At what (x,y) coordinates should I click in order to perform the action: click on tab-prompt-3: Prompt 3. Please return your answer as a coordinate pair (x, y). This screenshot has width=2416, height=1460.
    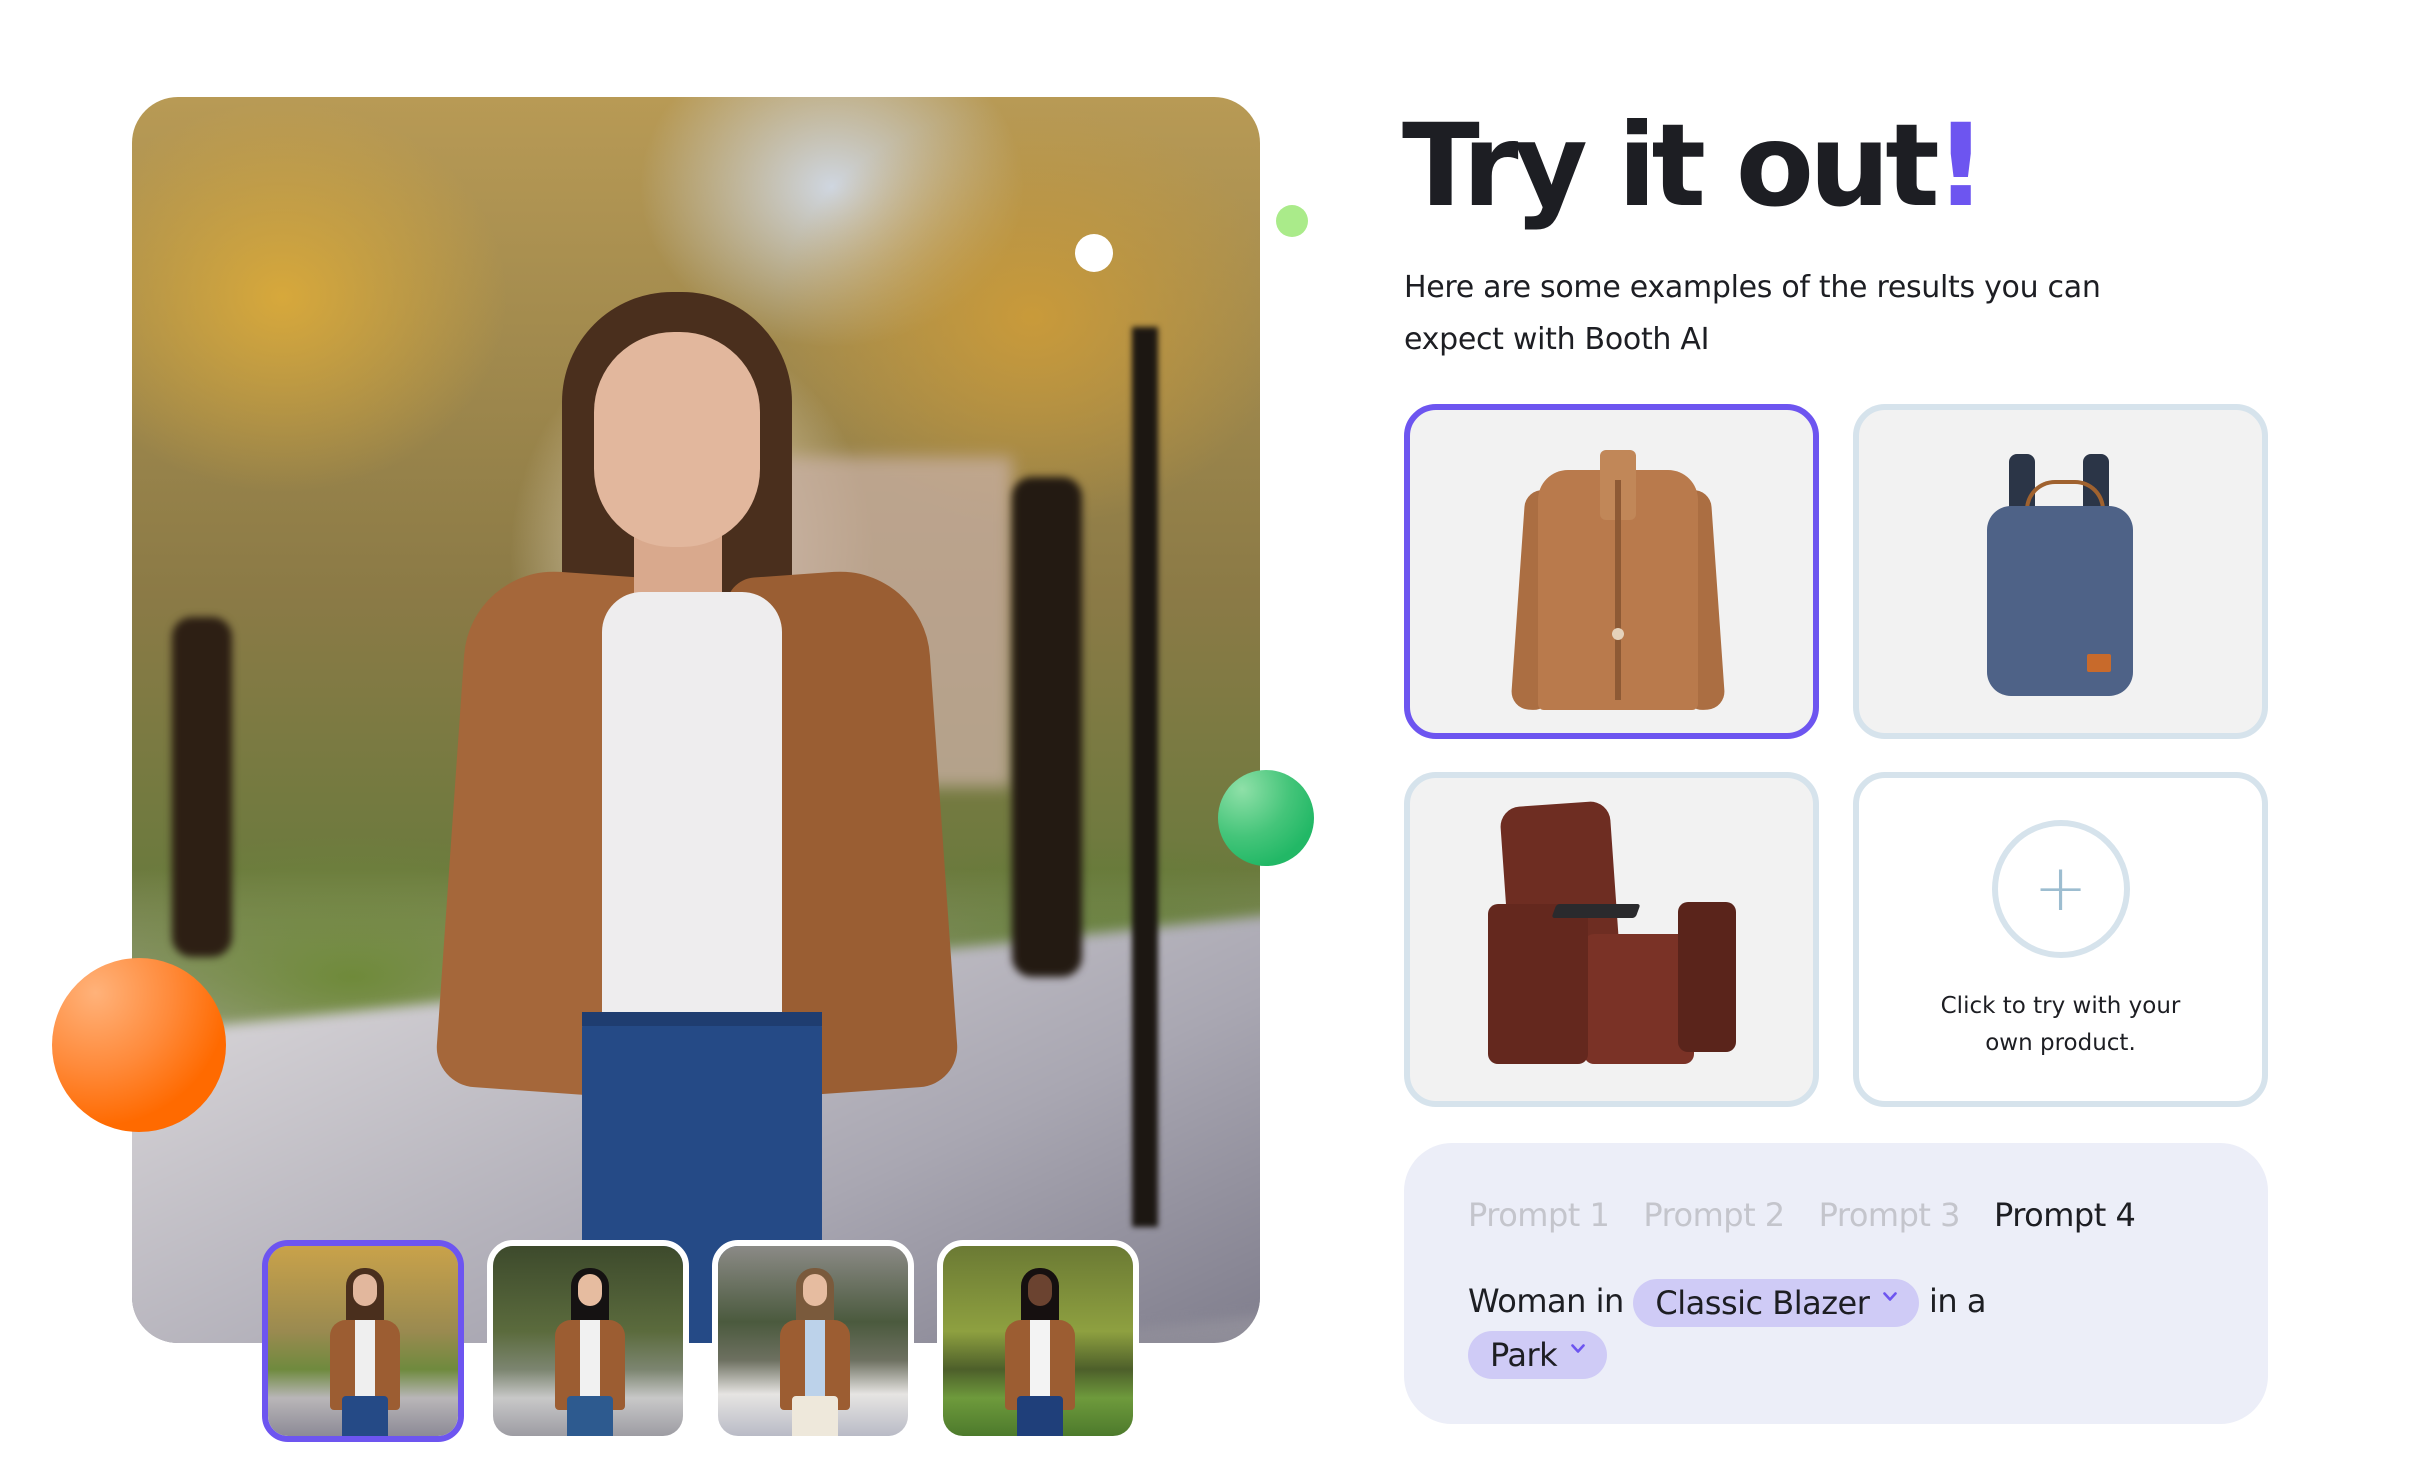
    Looking at the image, I should click on (1890, 1215).